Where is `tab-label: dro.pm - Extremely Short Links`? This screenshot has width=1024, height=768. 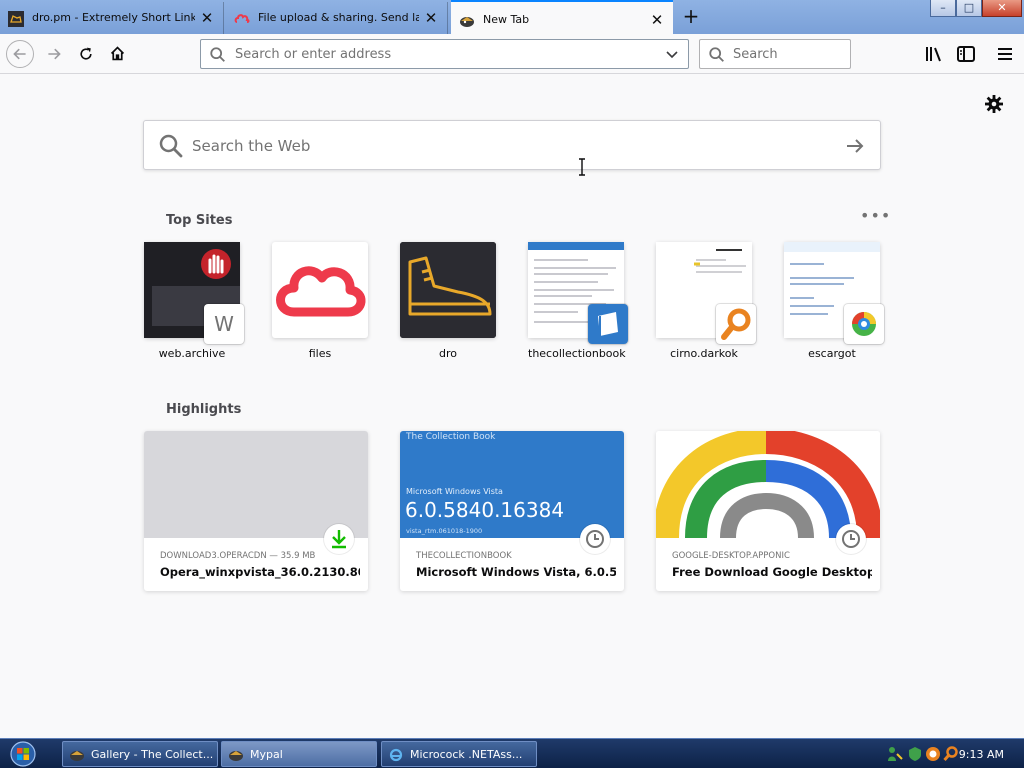
tab-label: dro.pm - Extremely Short Links is located at coordinates (113, 17).